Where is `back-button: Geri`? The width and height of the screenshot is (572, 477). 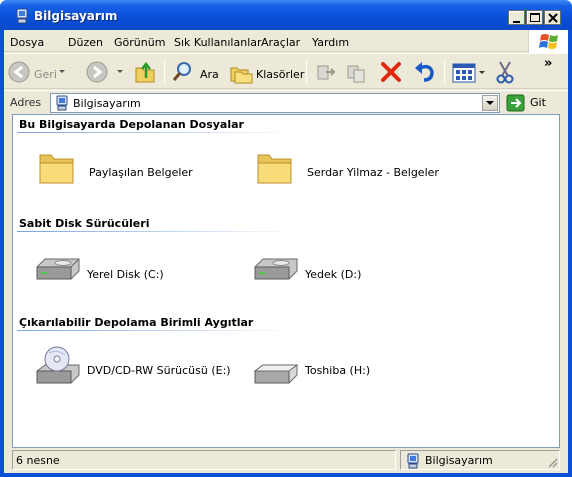
back-button: Geri is located at coordinates (36, 72).